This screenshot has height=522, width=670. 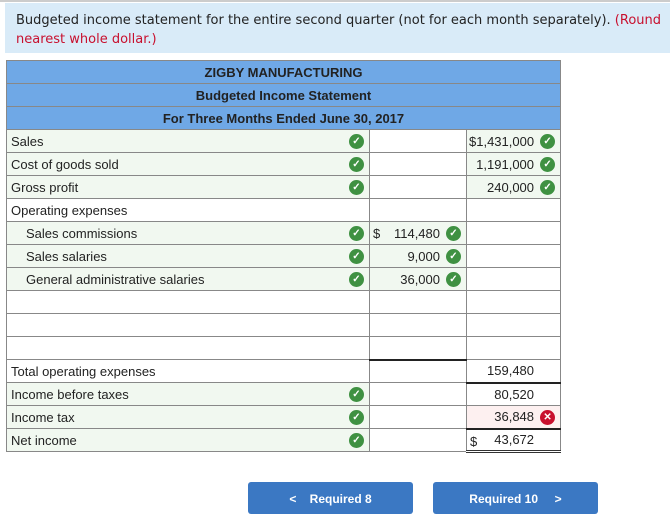 What do you see at coordinates (83, 371) in the screenshot?
I see `row-label-cell-value: Total operating expenses` at bounding box center [83, 371].